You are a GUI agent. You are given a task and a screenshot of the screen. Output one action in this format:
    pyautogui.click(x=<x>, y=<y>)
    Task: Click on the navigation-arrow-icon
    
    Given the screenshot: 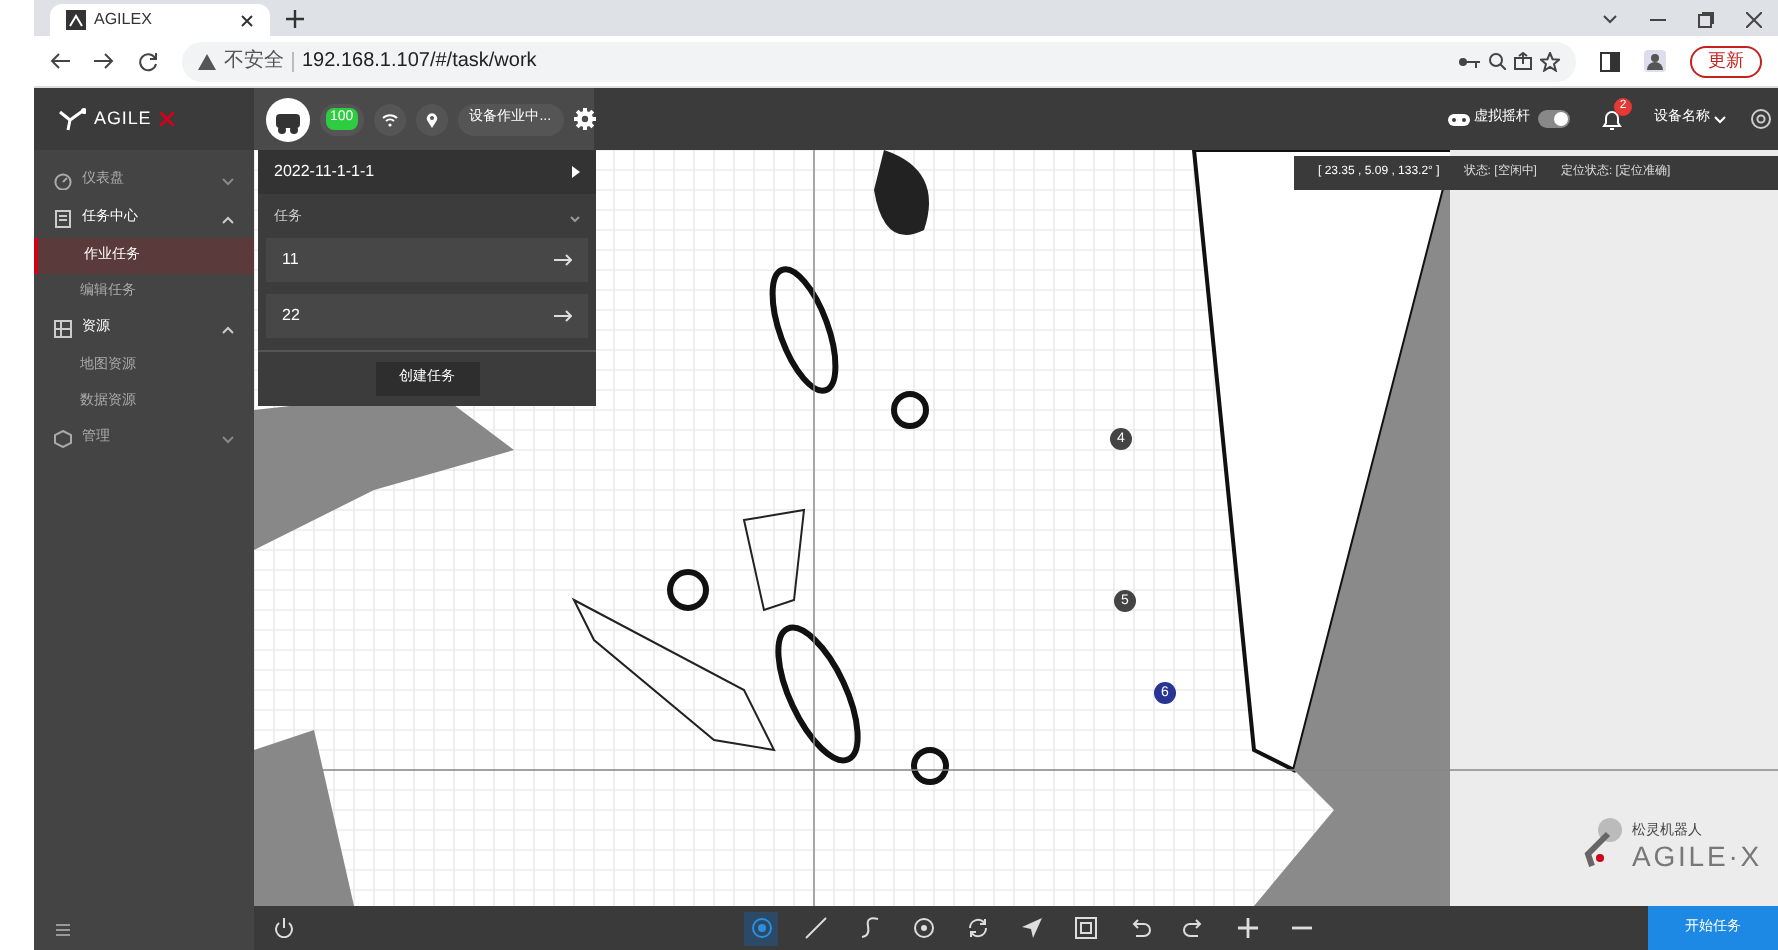 What is the action you would take?
    pyautogui.click(x=1031, y=928)
    